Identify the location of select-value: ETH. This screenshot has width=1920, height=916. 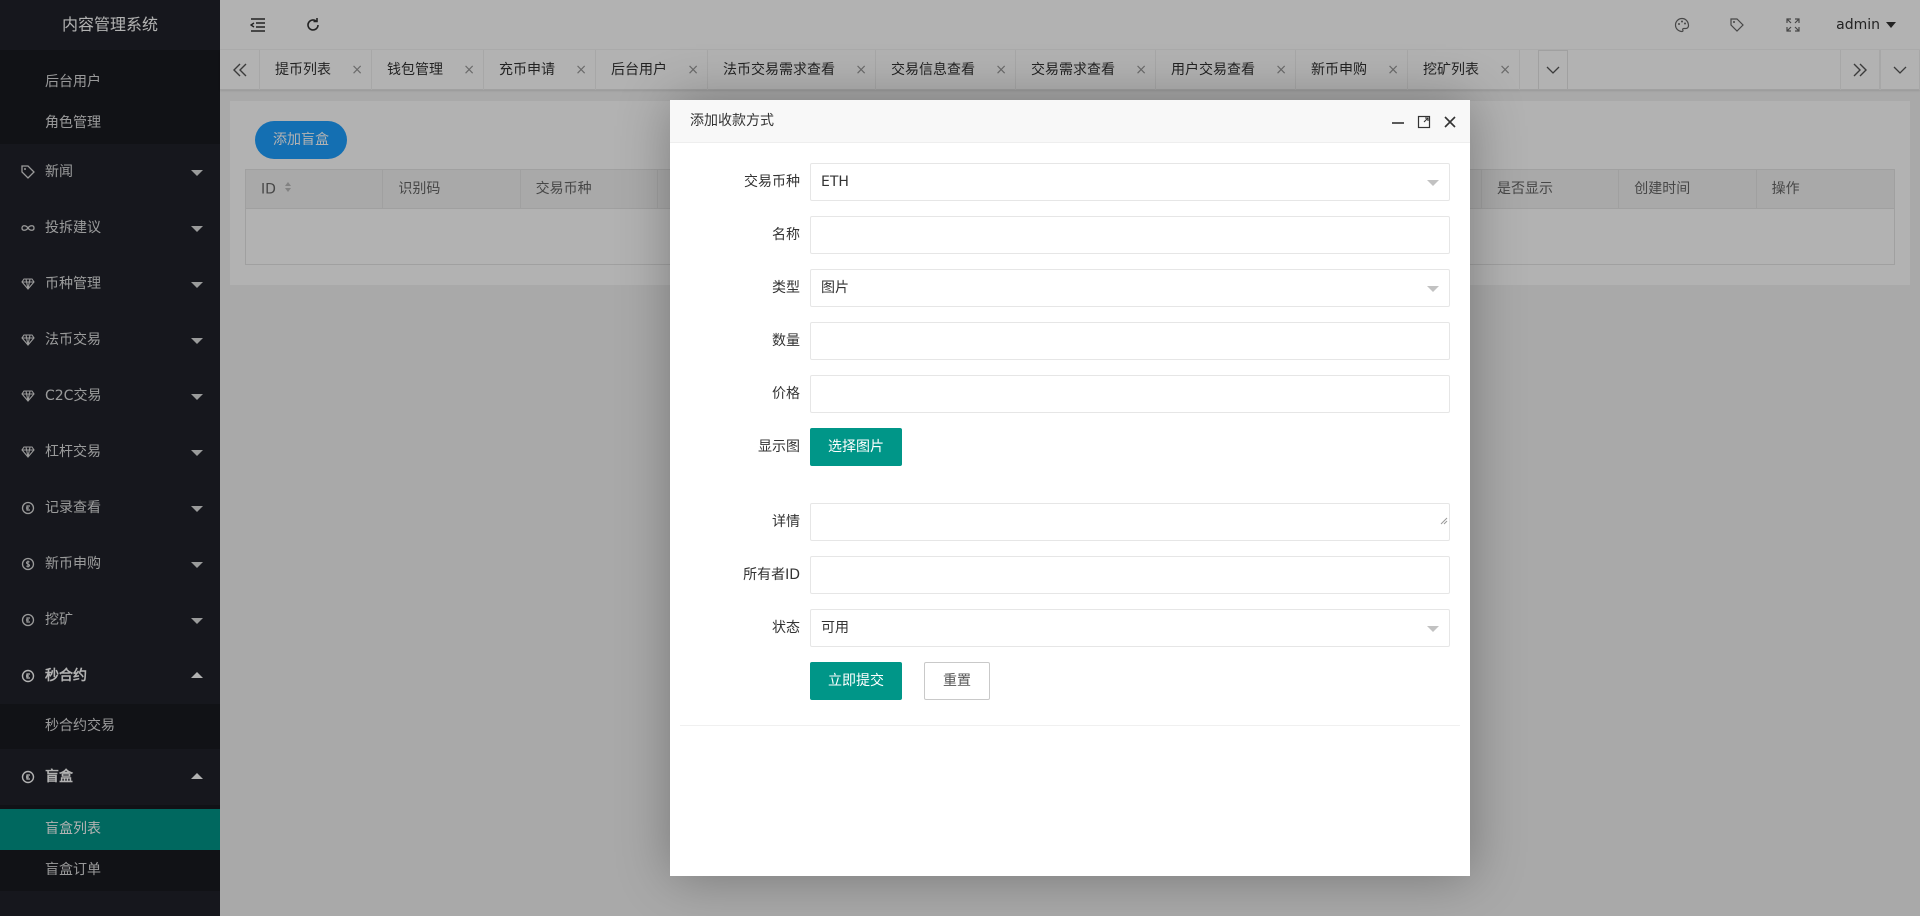
(835, 182).